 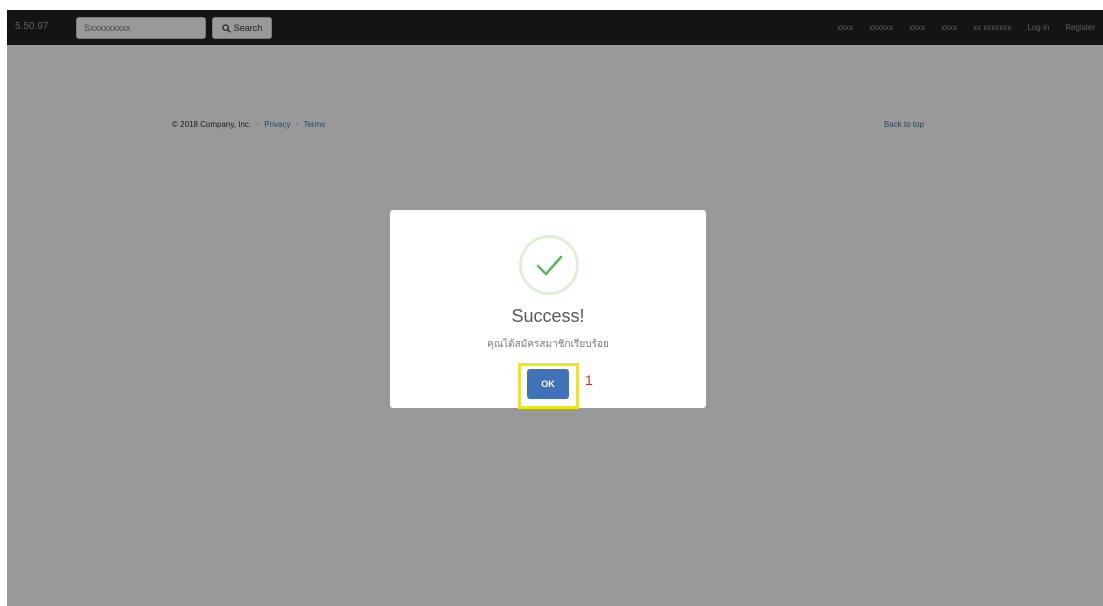 I want to click on checkmark-icon, so click(x=549, y=265).